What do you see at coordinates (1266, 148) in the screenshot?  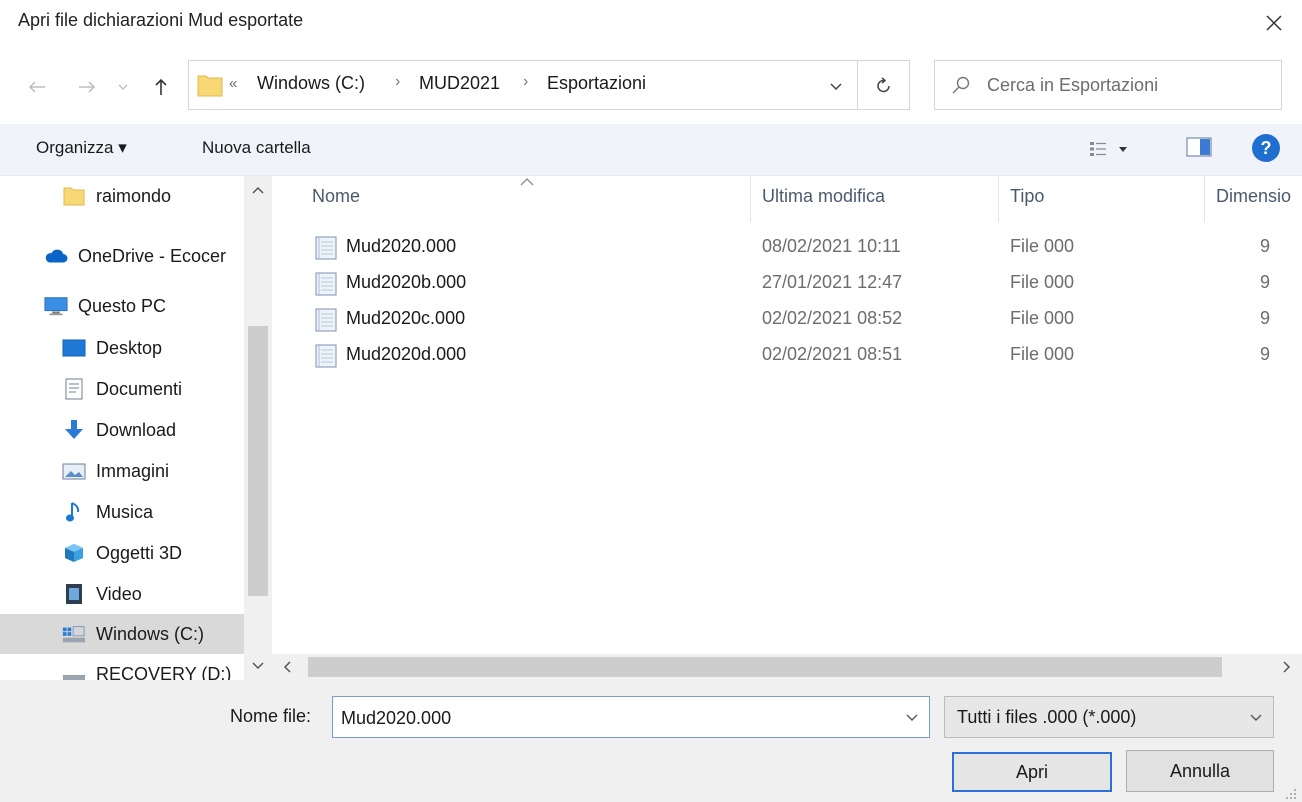 I see `help-button: ?` at bounding box center [1266, 148].